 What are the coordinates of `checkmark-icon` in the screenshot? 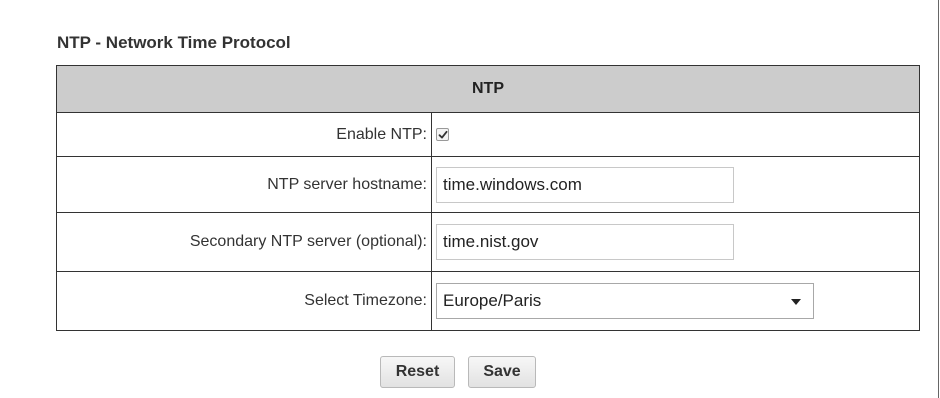 It's located at (443, 134).